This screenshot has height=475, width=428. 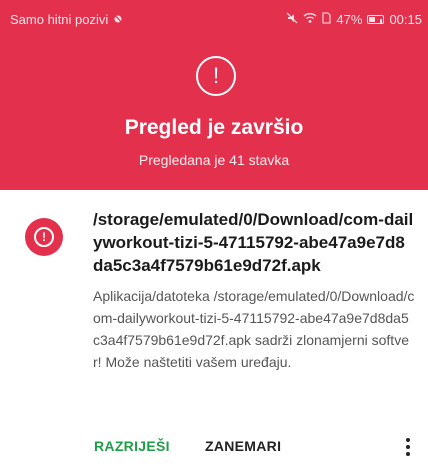 What do you see at coordinates (376, 19) in the screenshot?
I see `battery-icon` at bounding box center [376, 19].